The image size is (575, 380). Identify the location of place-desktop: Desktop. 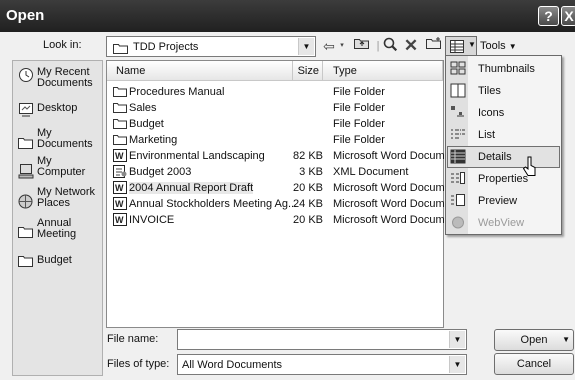
(60, 109).